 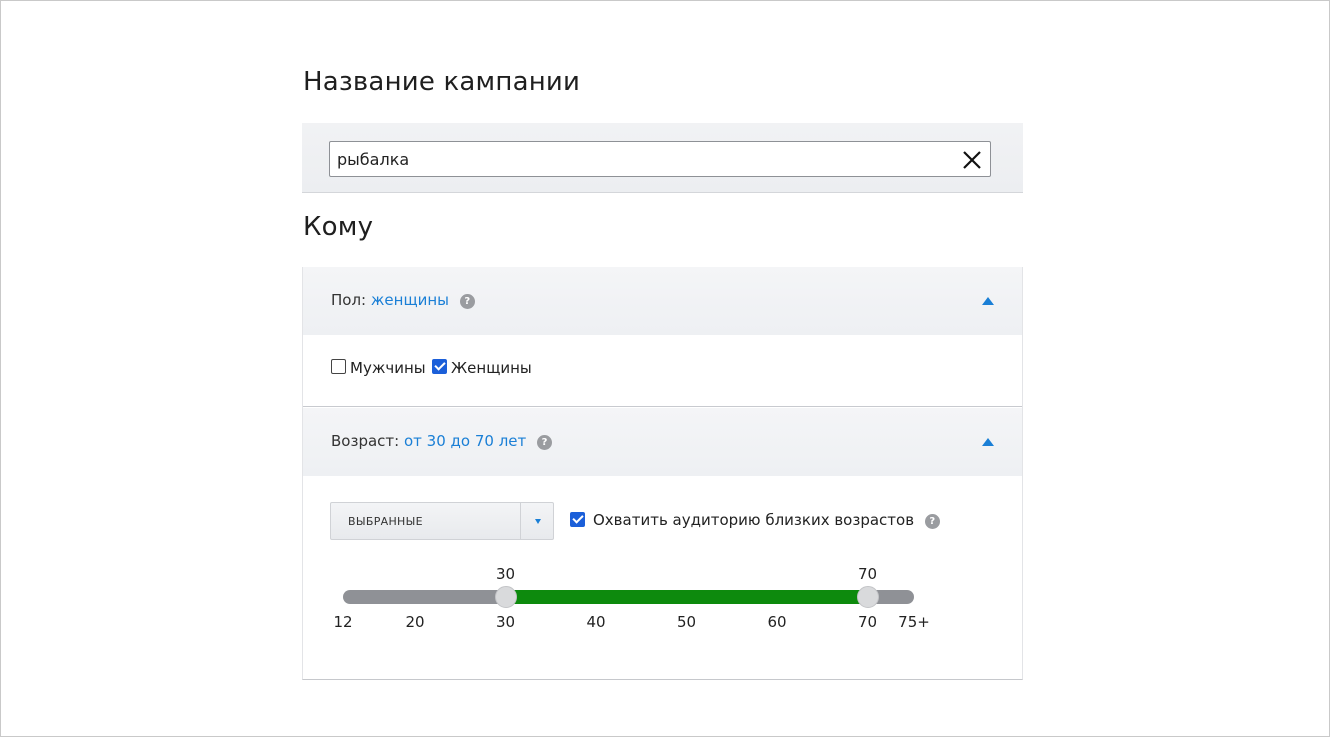 What do you see at coordinates (686, 622) in the screenshot?
I see `age-tick-label: 50` at bounding box center [686, 622].